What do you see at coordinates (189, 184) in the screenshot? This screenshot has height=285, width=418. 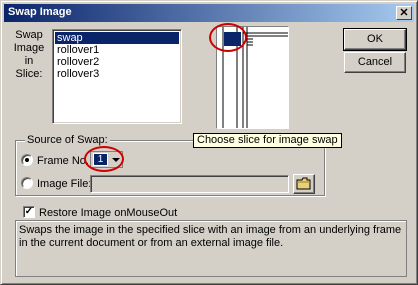 I see `image-file-field` at bounding box center [189, 184].